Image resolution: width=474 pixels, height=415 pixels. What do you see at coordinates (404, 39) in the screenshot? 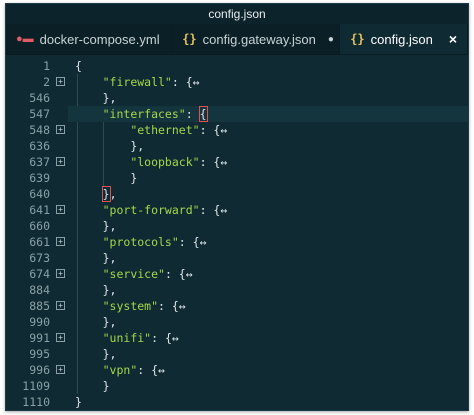
I see `tab-config-json: {} config.json ×` at bounding box center [404, 39].